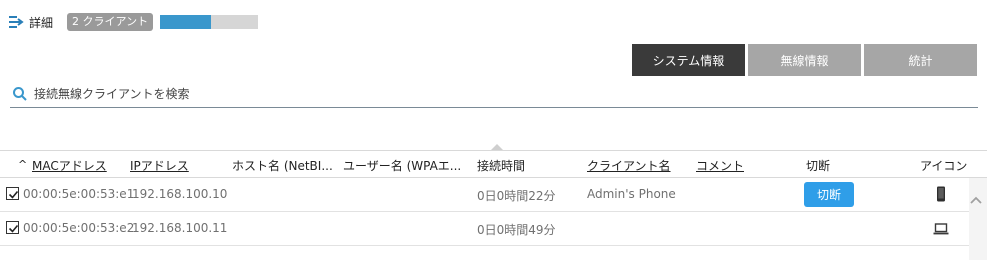 The height and width of the screenshot is (260, 987). I want to click on tab-statistics: 統計, so click(920, 60).